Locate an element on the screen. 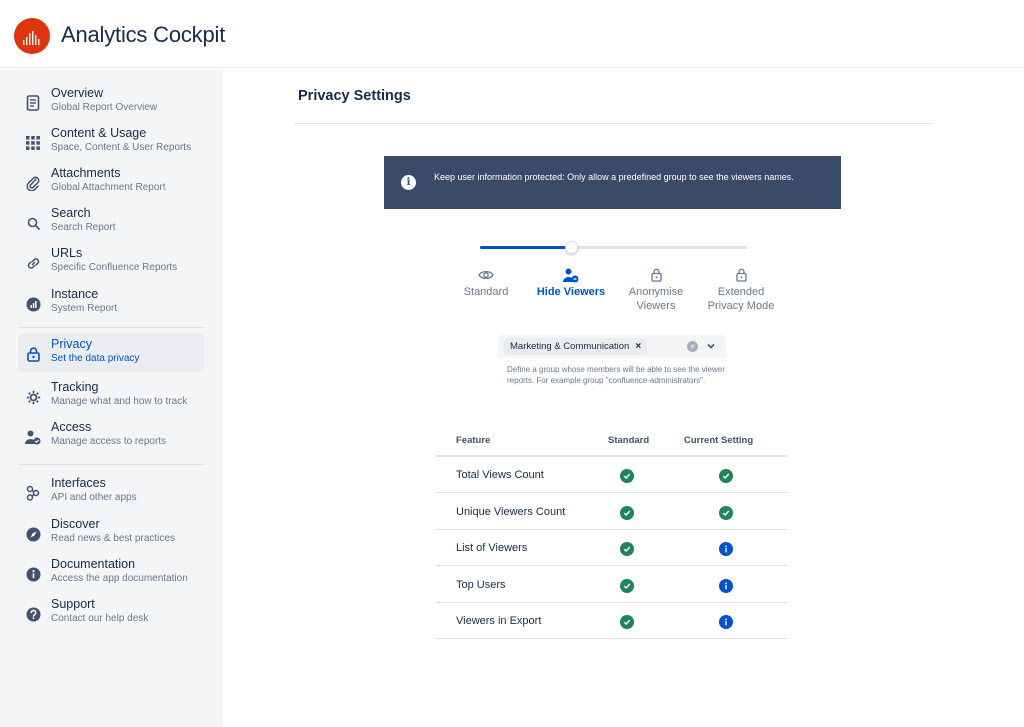 This screenshot has height=727, width=1024. sidebar-item-interfaces: Interfaces API and other apps is located at coordinates (111, 492).